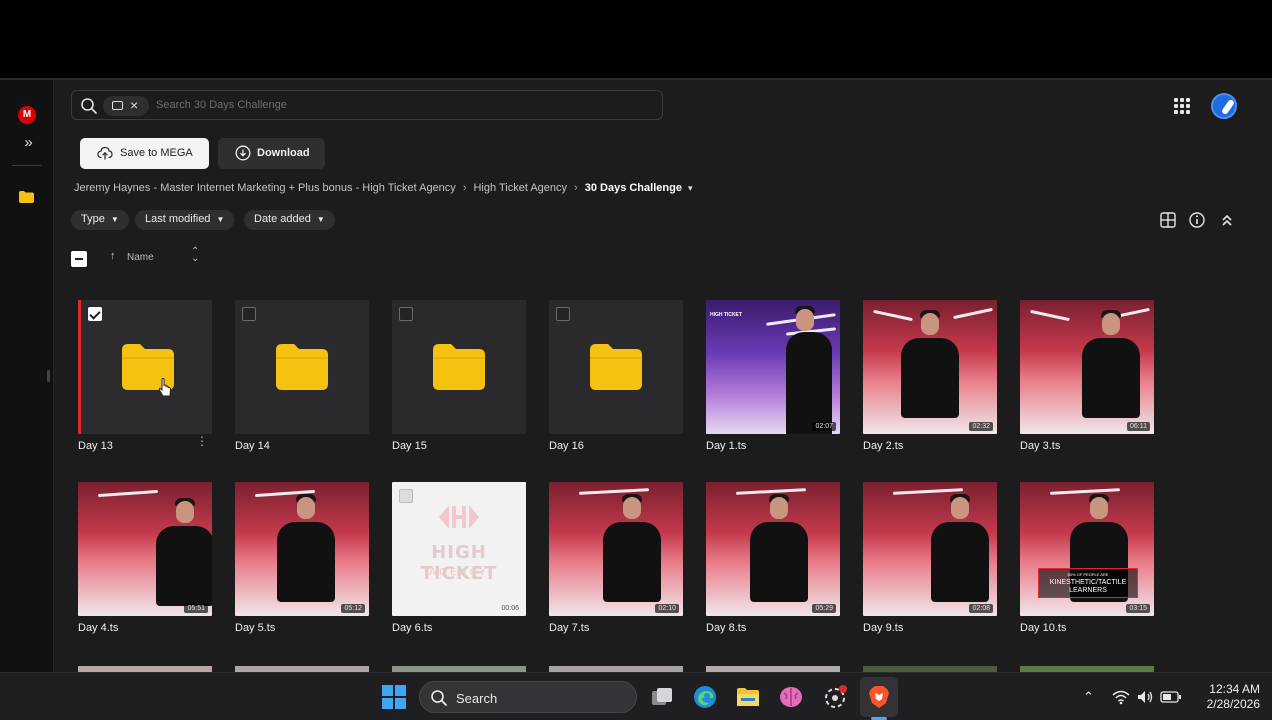 This screenshot has height=720, width=1272. Describe the element at coordinates (27, 143) in the screenshot. I see `expand-sidebar-icon: »` at that location.